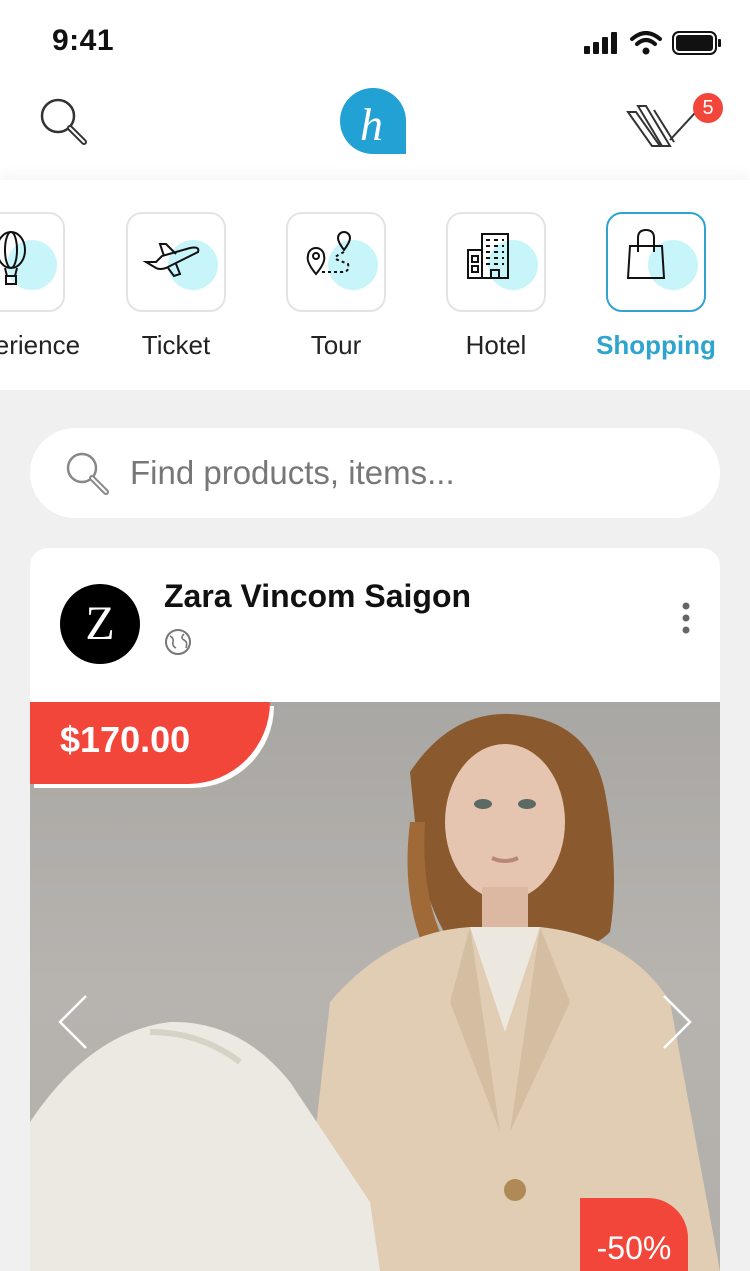 Image resolution: width=750 pixels, height=1271 pixels. I want to click on store-name: Zara Vincom Saigon, so click(317, 596).